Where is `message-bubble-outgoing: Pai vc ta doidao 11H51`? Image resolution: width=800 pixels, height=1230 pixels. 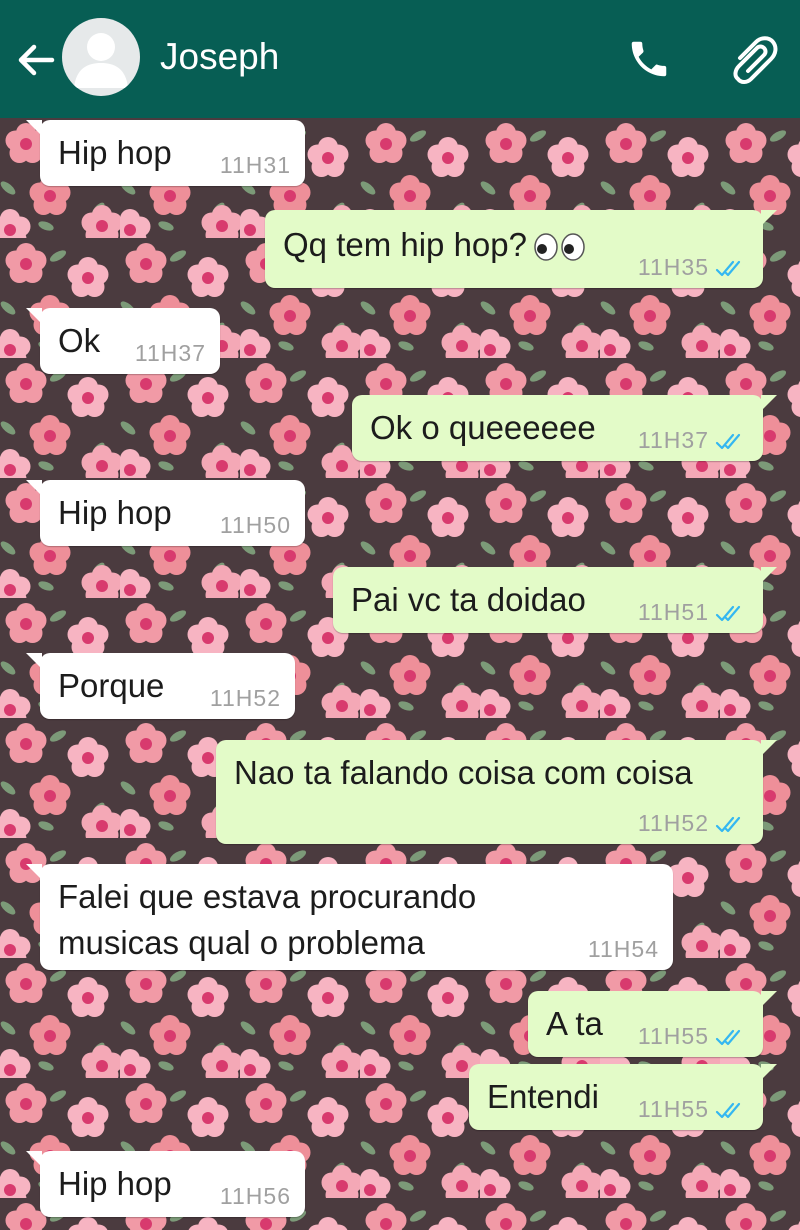
message-bubble-outgoing: Pai vc ta doidao 11H51 is located at coordinates (555, 600).